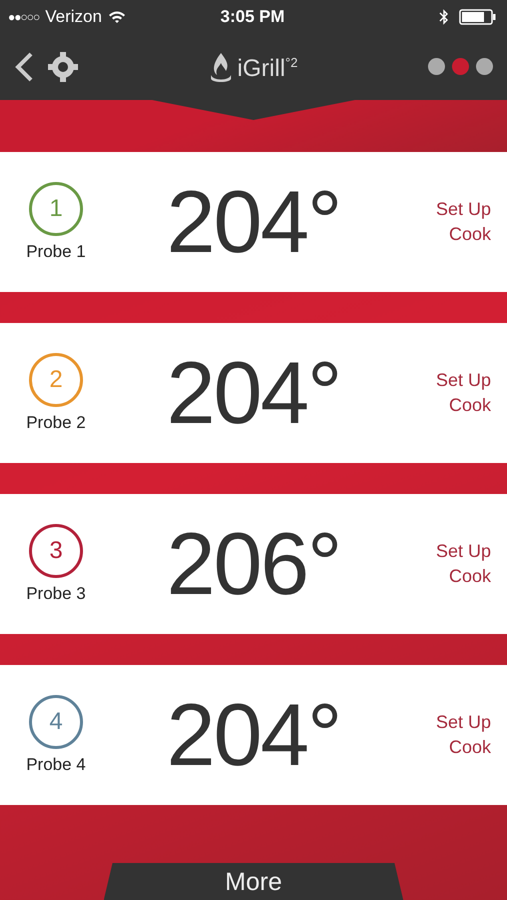  What do you see at coordinates (56, 252) in the screenshot?
I see `probe-name: Probe 1` at bounding box center [56, 252].